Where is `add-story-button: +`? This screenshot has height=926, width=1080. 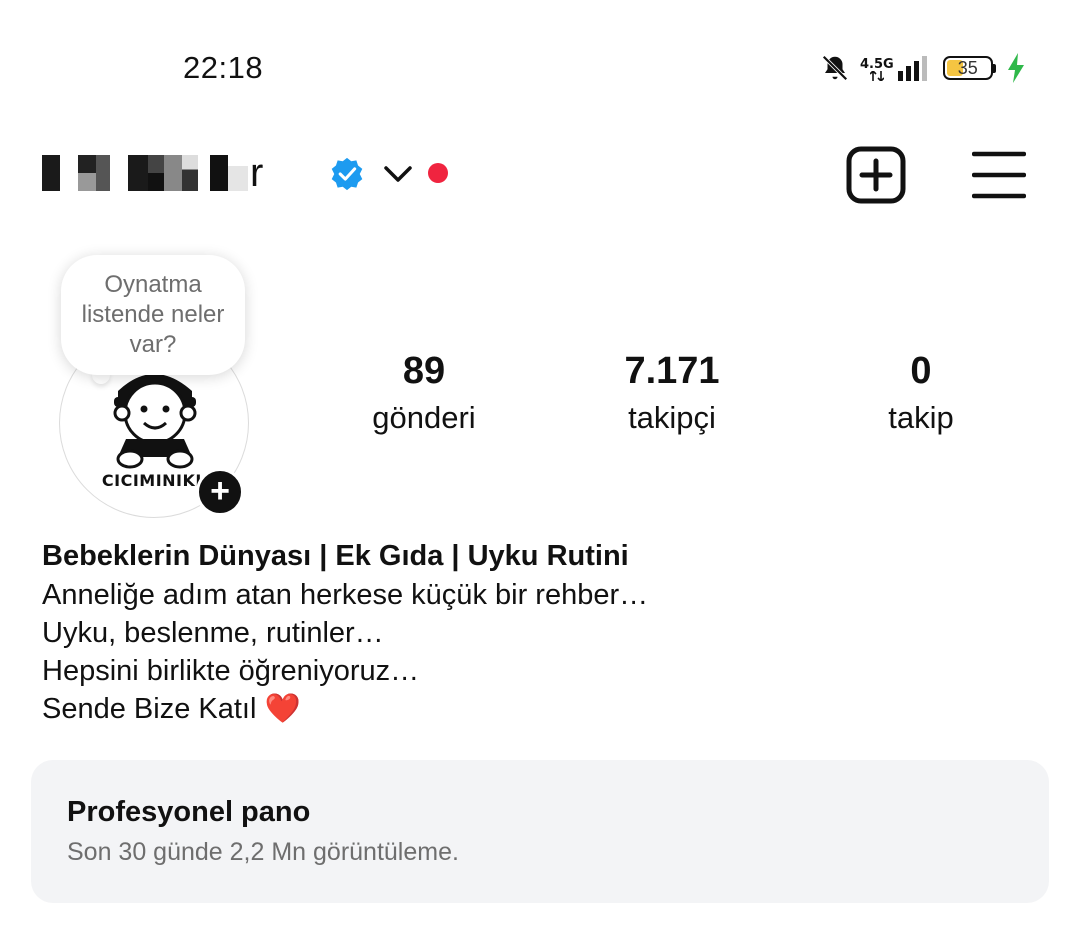 add-story-button: + is located at coordinates (220, 492).